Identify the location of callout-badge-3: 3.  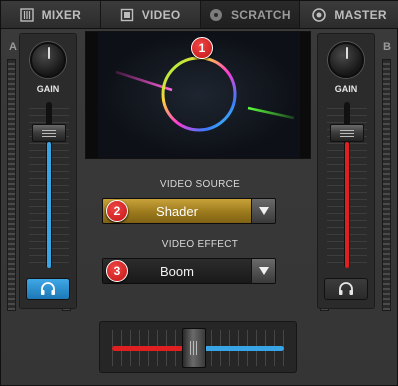
(117, 271).